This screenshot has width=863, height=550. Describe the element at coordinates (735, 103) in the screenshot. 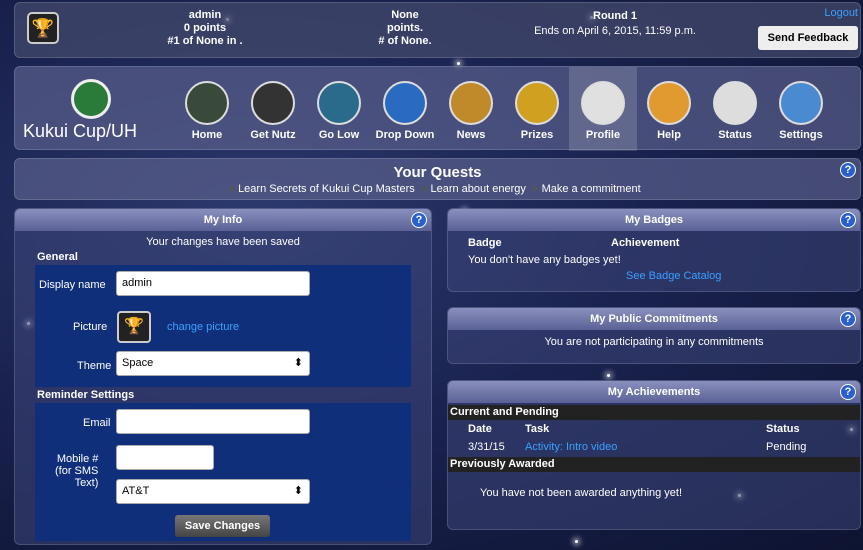

I see `chart-icon` at that location.